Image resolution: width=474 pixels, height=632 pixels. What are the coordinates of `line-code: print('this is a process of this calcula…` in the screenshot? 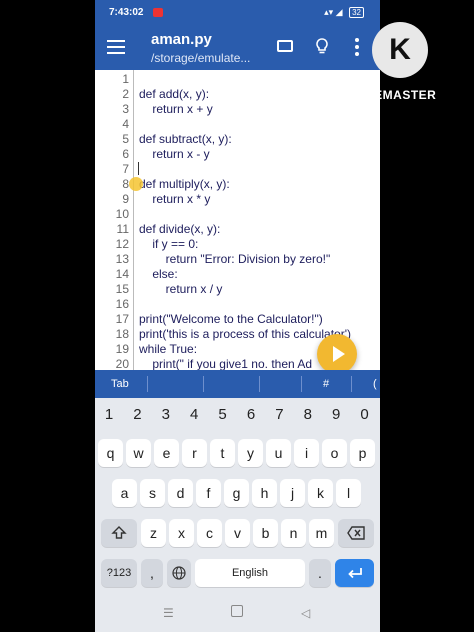 It's located at (245, 334).